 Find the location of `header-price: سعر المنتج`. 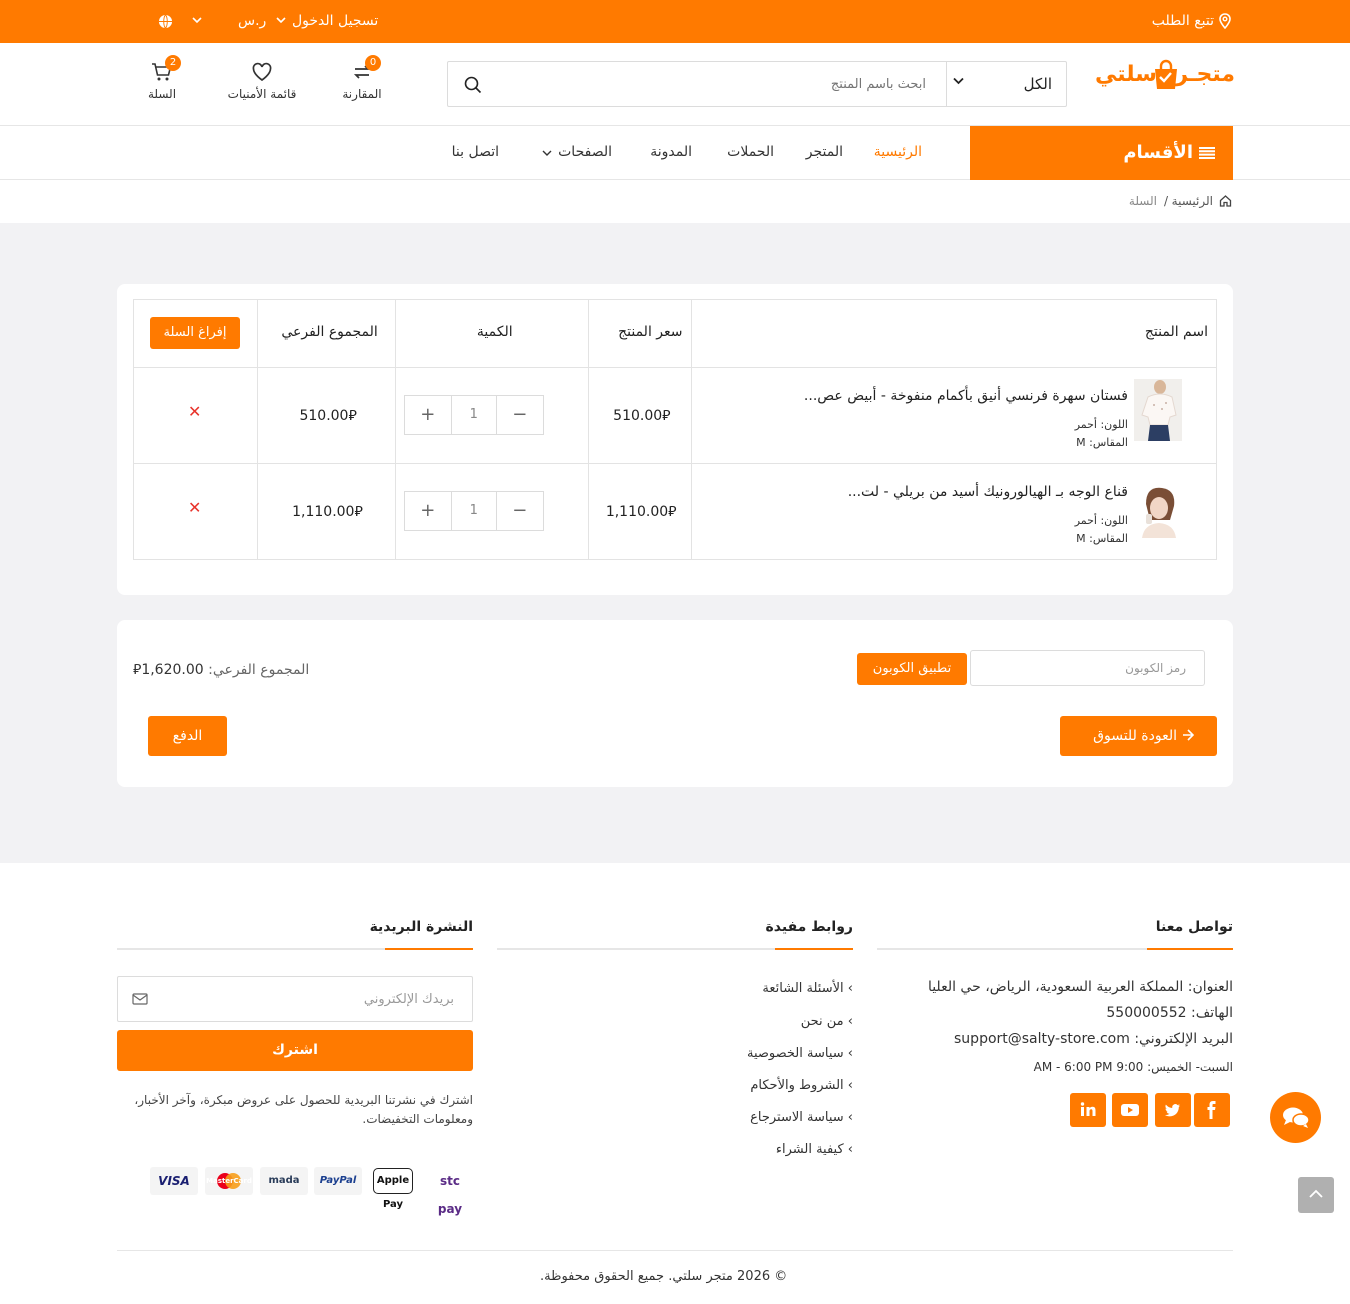

header-price: سعر المنتج is located at coordinates (650, 332).